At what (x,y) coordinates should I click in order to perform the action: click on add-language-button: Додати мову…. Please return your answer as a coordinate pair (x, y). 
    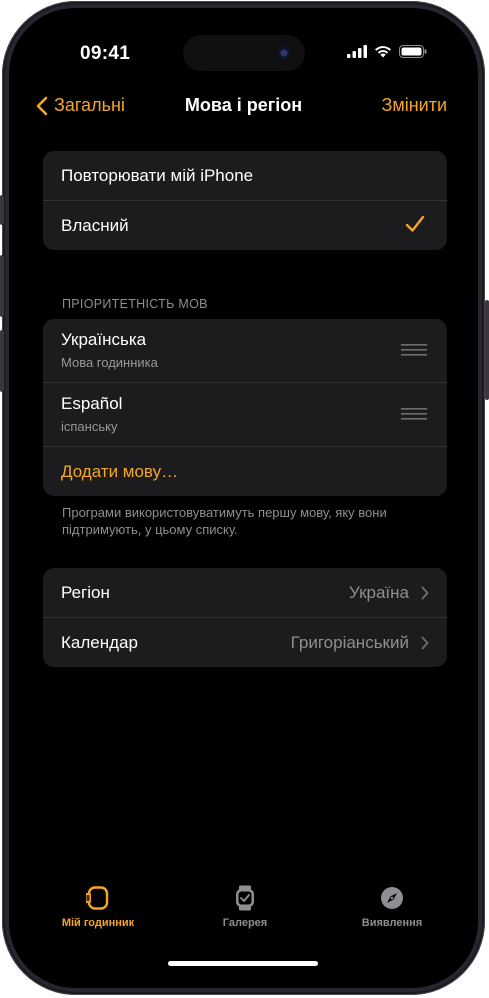
    Looking at the image, I should click on (245, 471).